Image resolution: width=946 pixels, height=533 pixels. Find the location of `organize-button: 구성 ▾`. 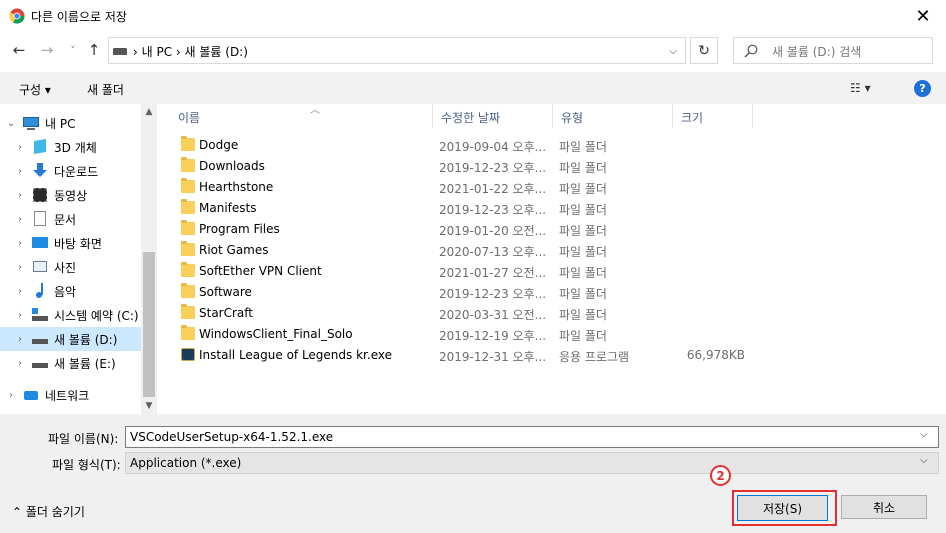

organize-button: 구성 ▾ is located at coordinates (35, 89).